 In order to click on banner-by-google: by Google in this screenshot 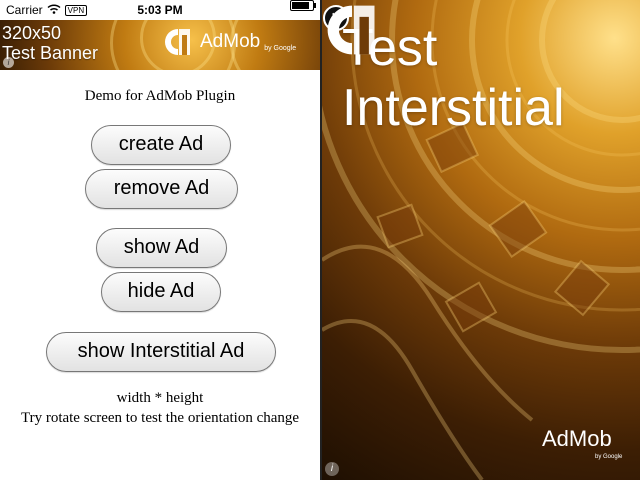, I will do `click(280, 48)`.